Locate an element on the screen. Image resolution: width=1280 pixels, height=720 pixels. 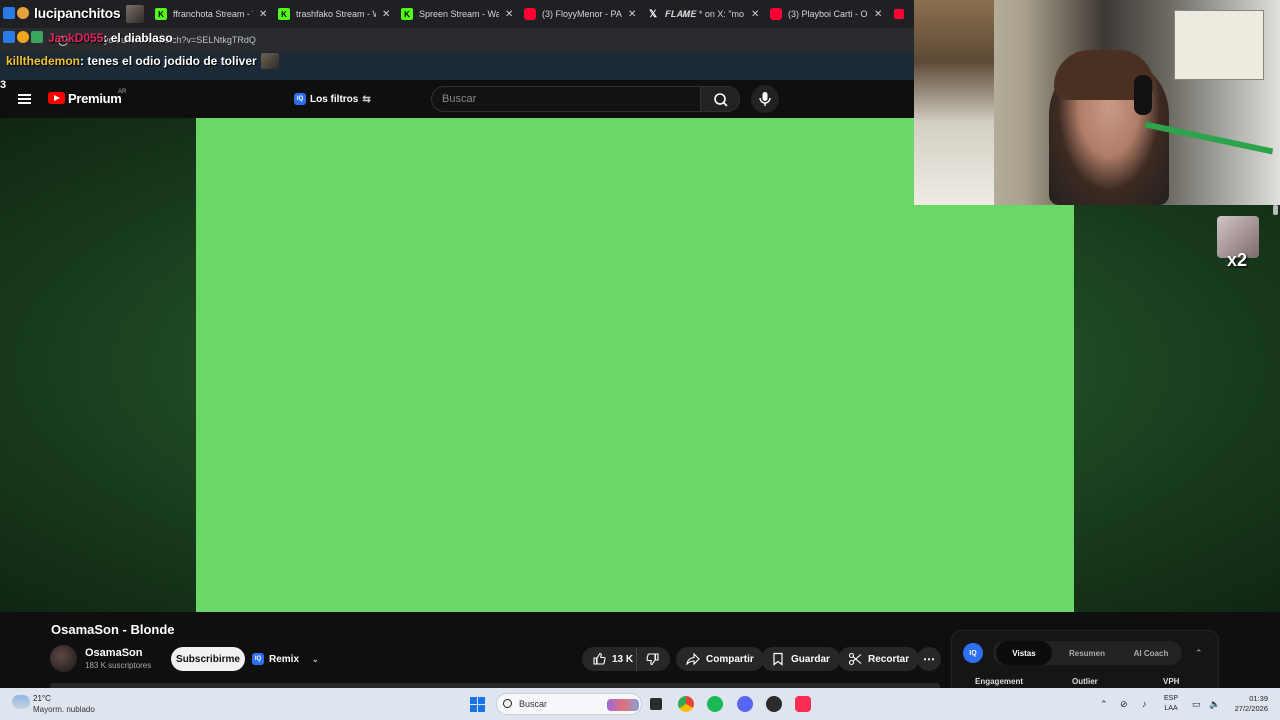
column-engagement: Engagement is located at coordinates (999, 681).